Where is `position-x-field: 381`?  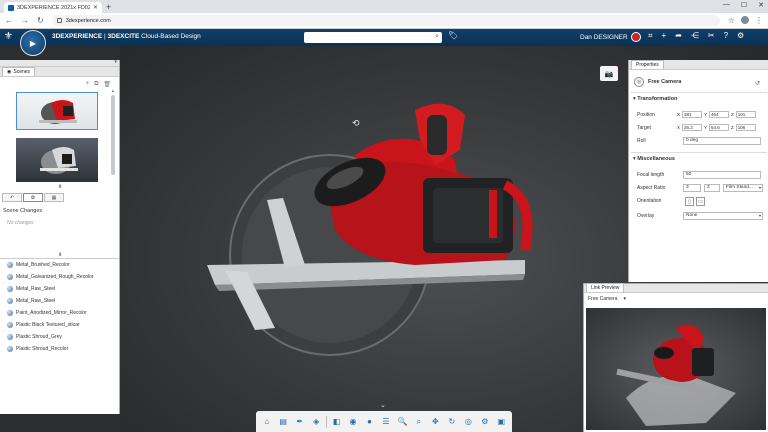 position-x-field: 381 is located at coordinates (692, 114).